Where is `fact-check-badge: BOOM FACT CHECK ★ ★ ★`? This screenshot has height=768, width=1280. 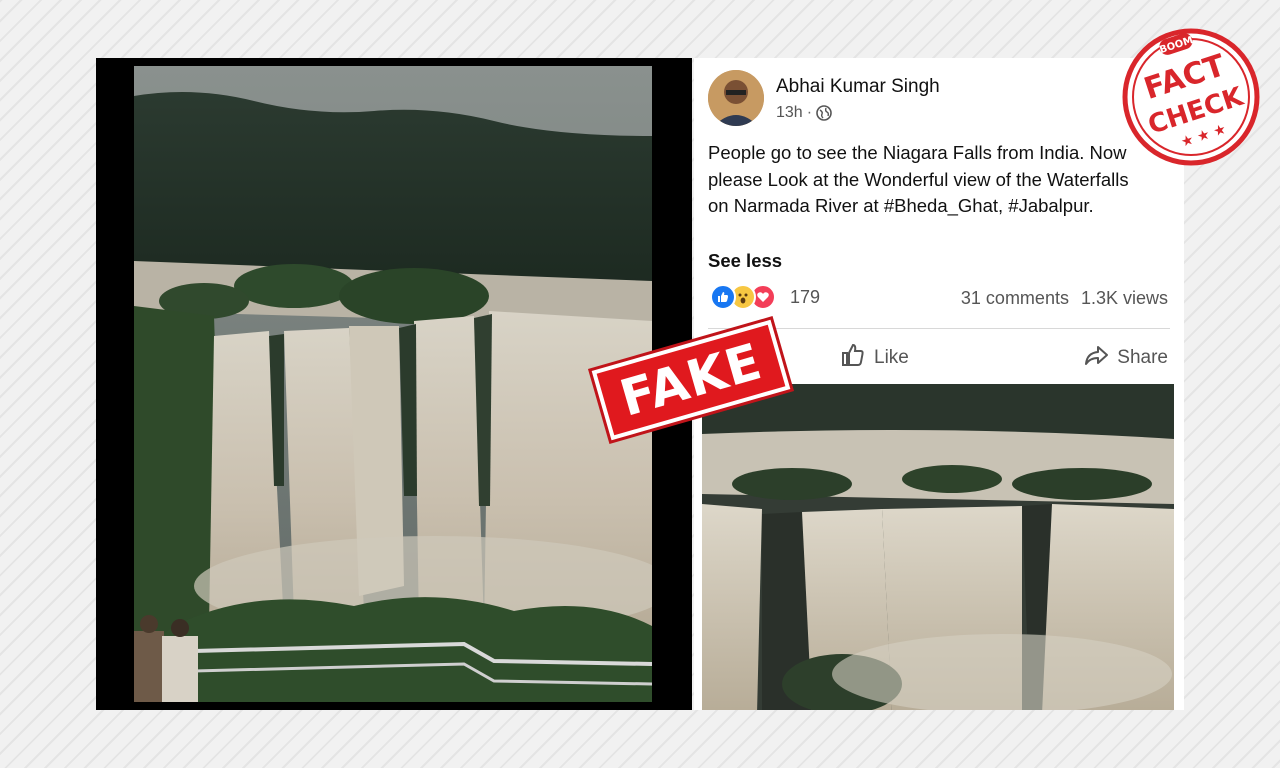 fact-check-badge: BOOM FACT CHECK ★ ★ ★ is located at coordinates (1191, 97).